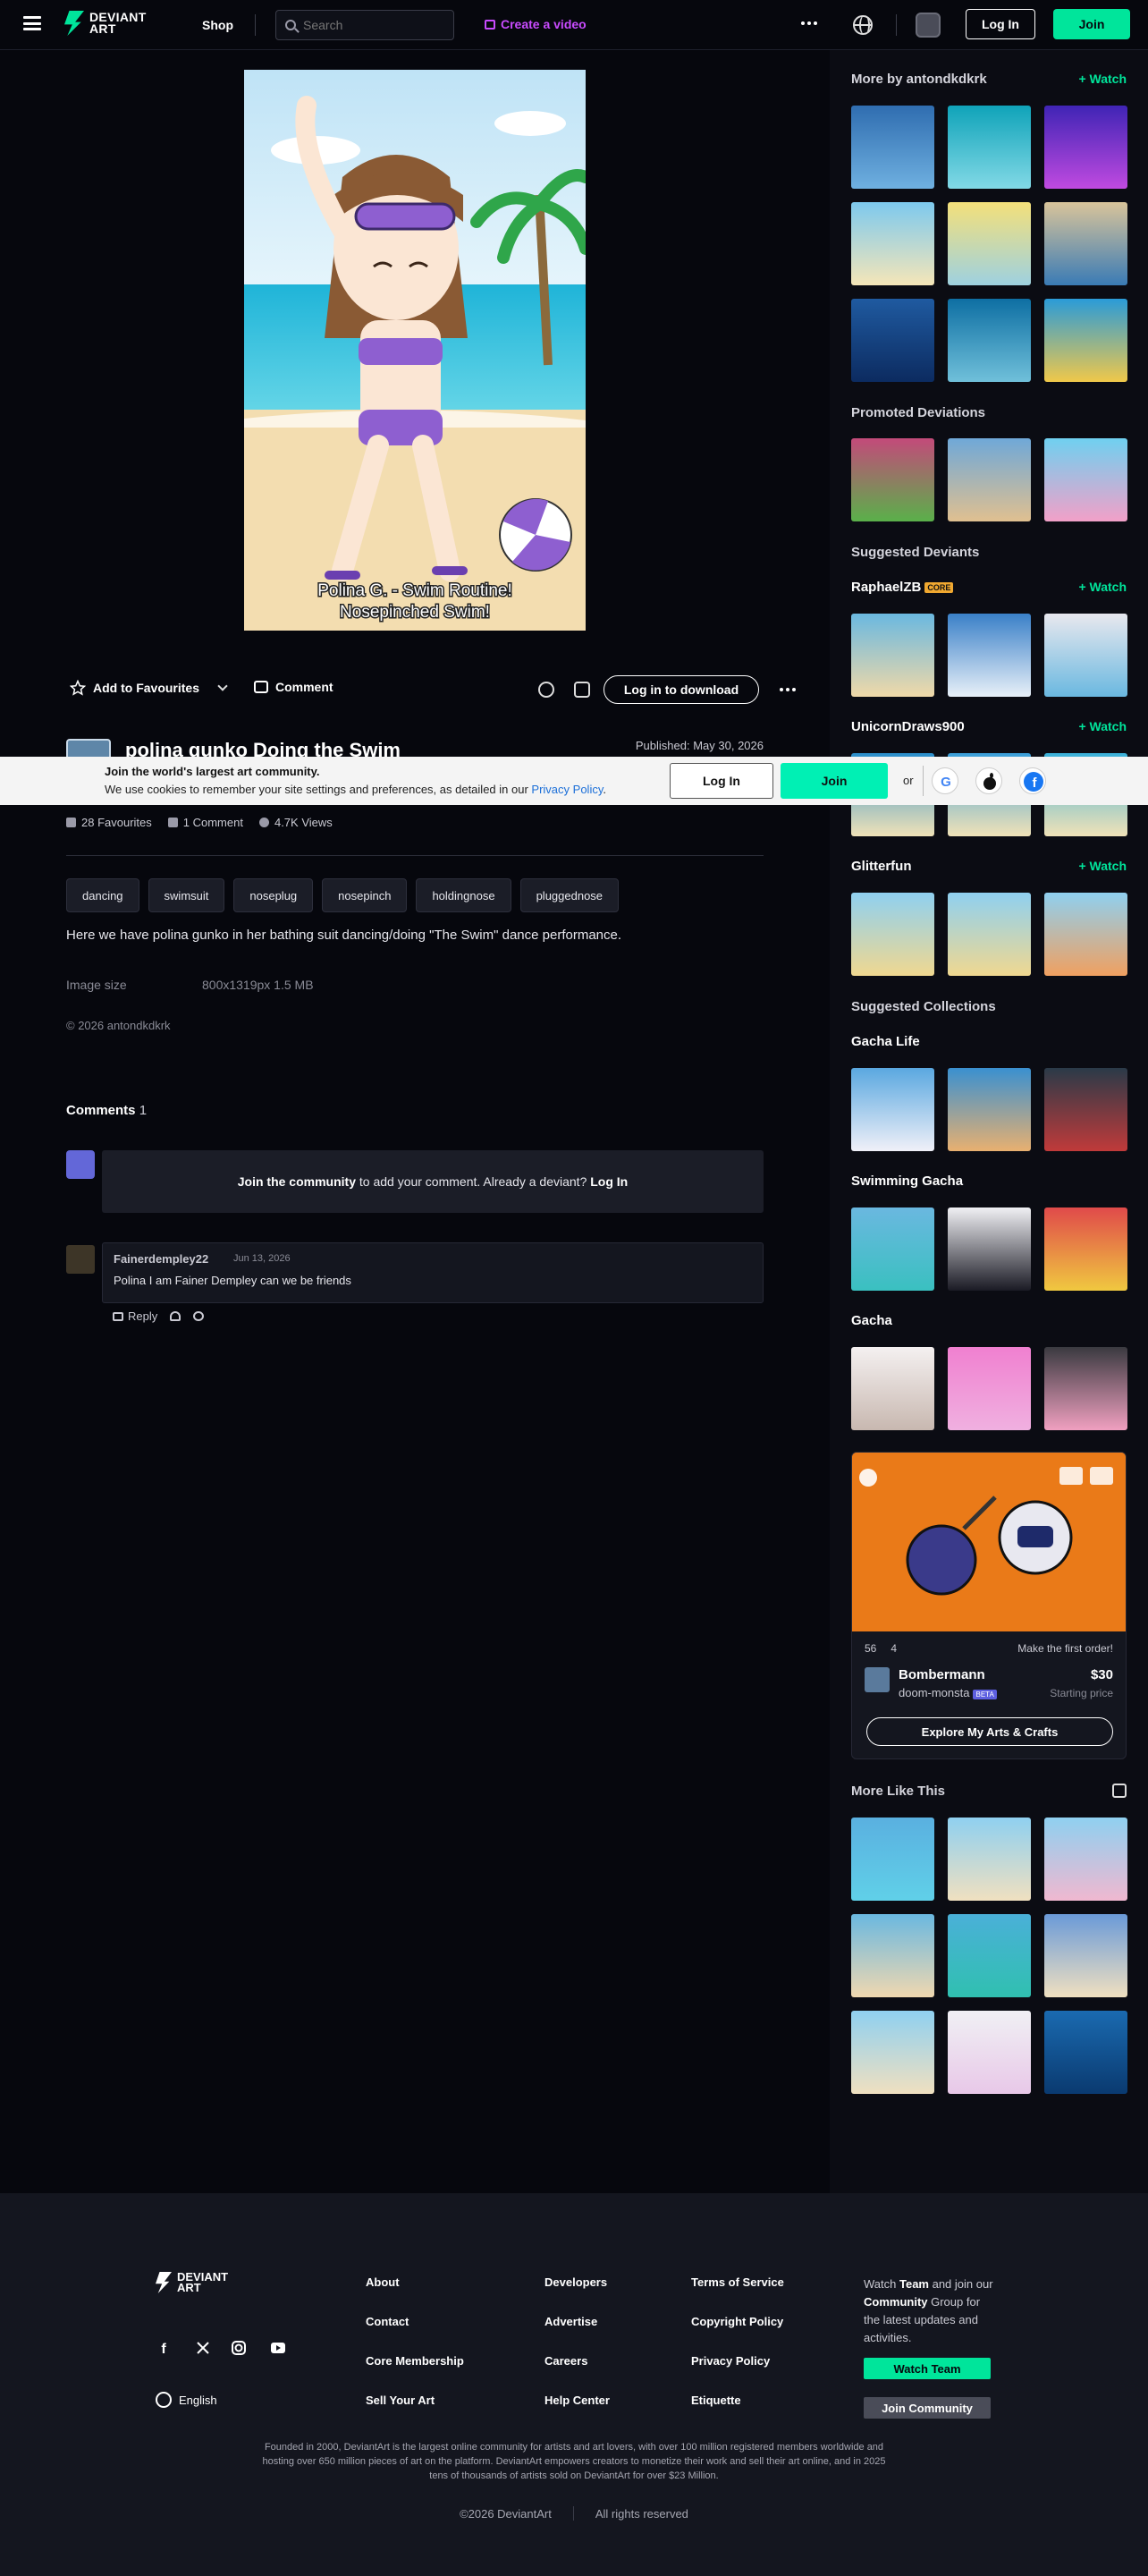 The width and height of the screenshot is (1148, 2576). Describe the element at coordinates (989, 1731) in the screenshot. I see `explore-shop-button: Explore My Arts & Crafts` at that location.